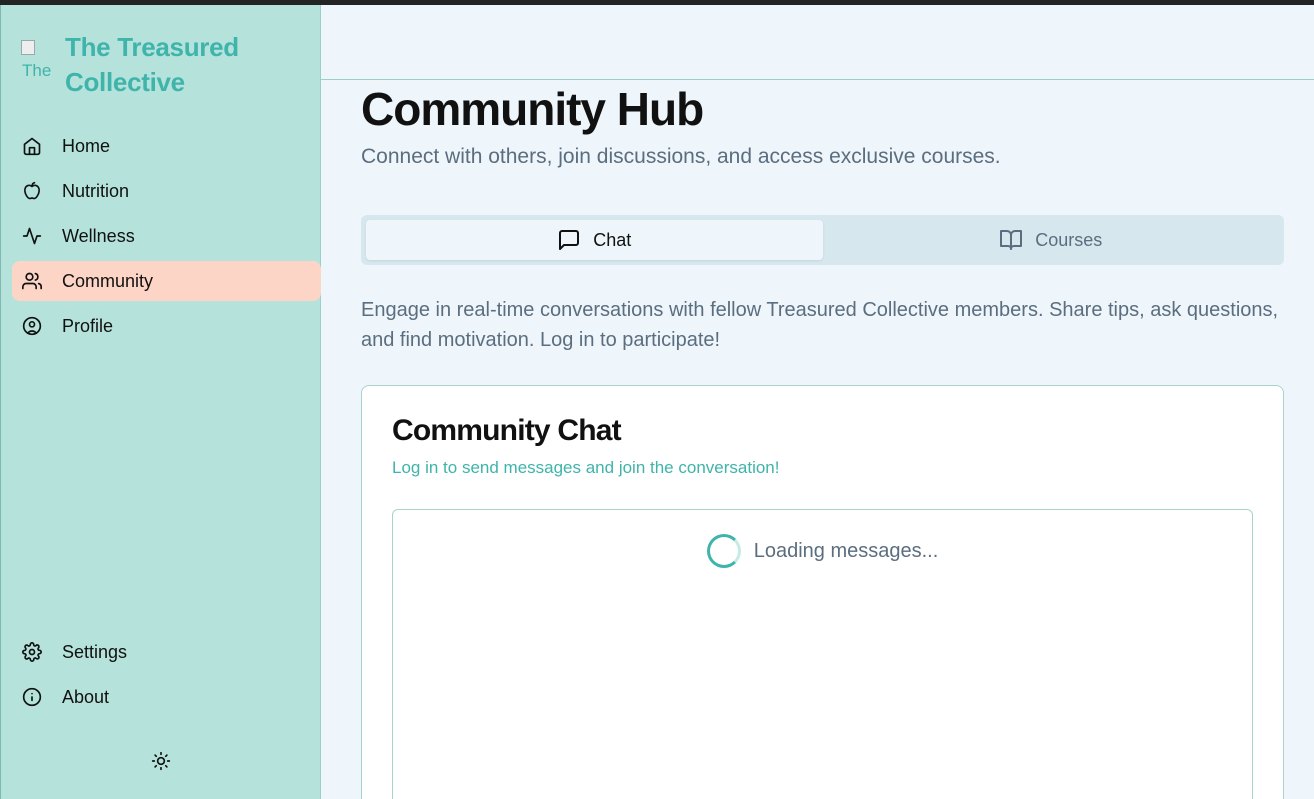 This screenshot has height=799, width=1314. What do you see at coordinates (723, 551) in the screenshot?
I see `spinner-icon` at bounding box center [723, 551].